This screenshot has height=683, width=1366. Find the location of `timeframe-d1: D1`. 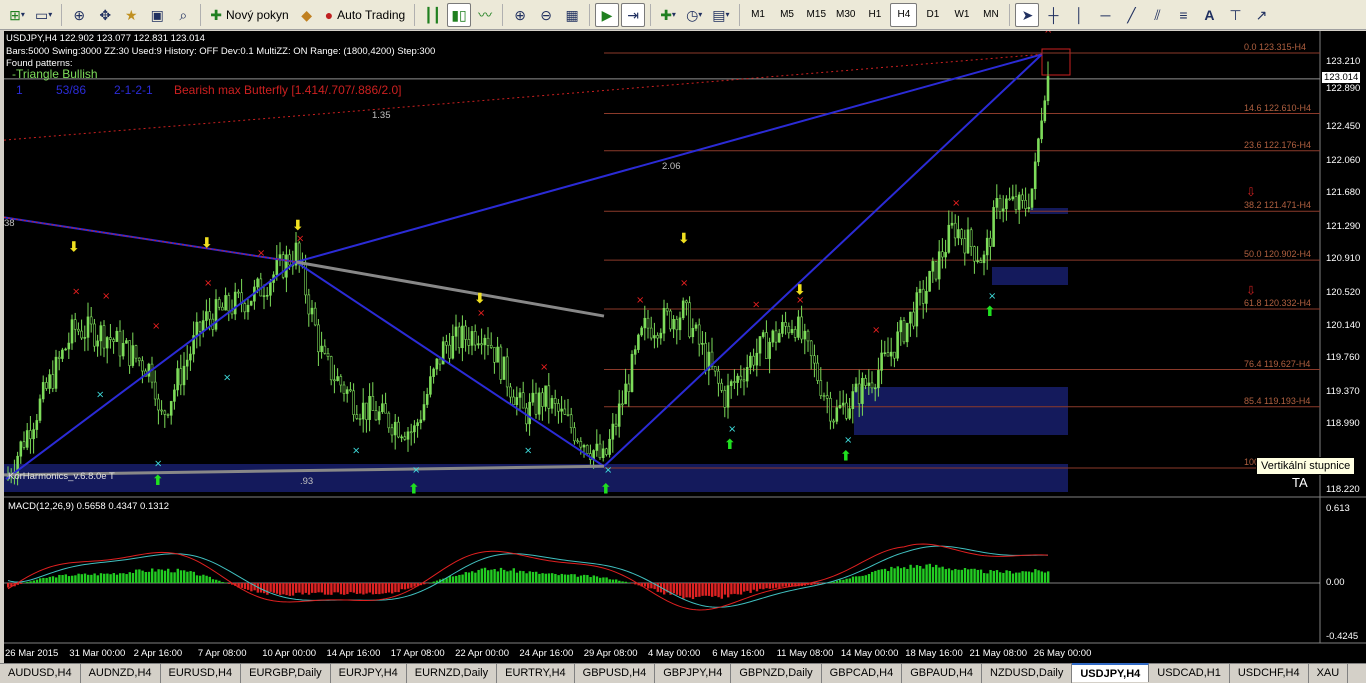

timeframe-d1: D1 is located at coordinates (932, 15).